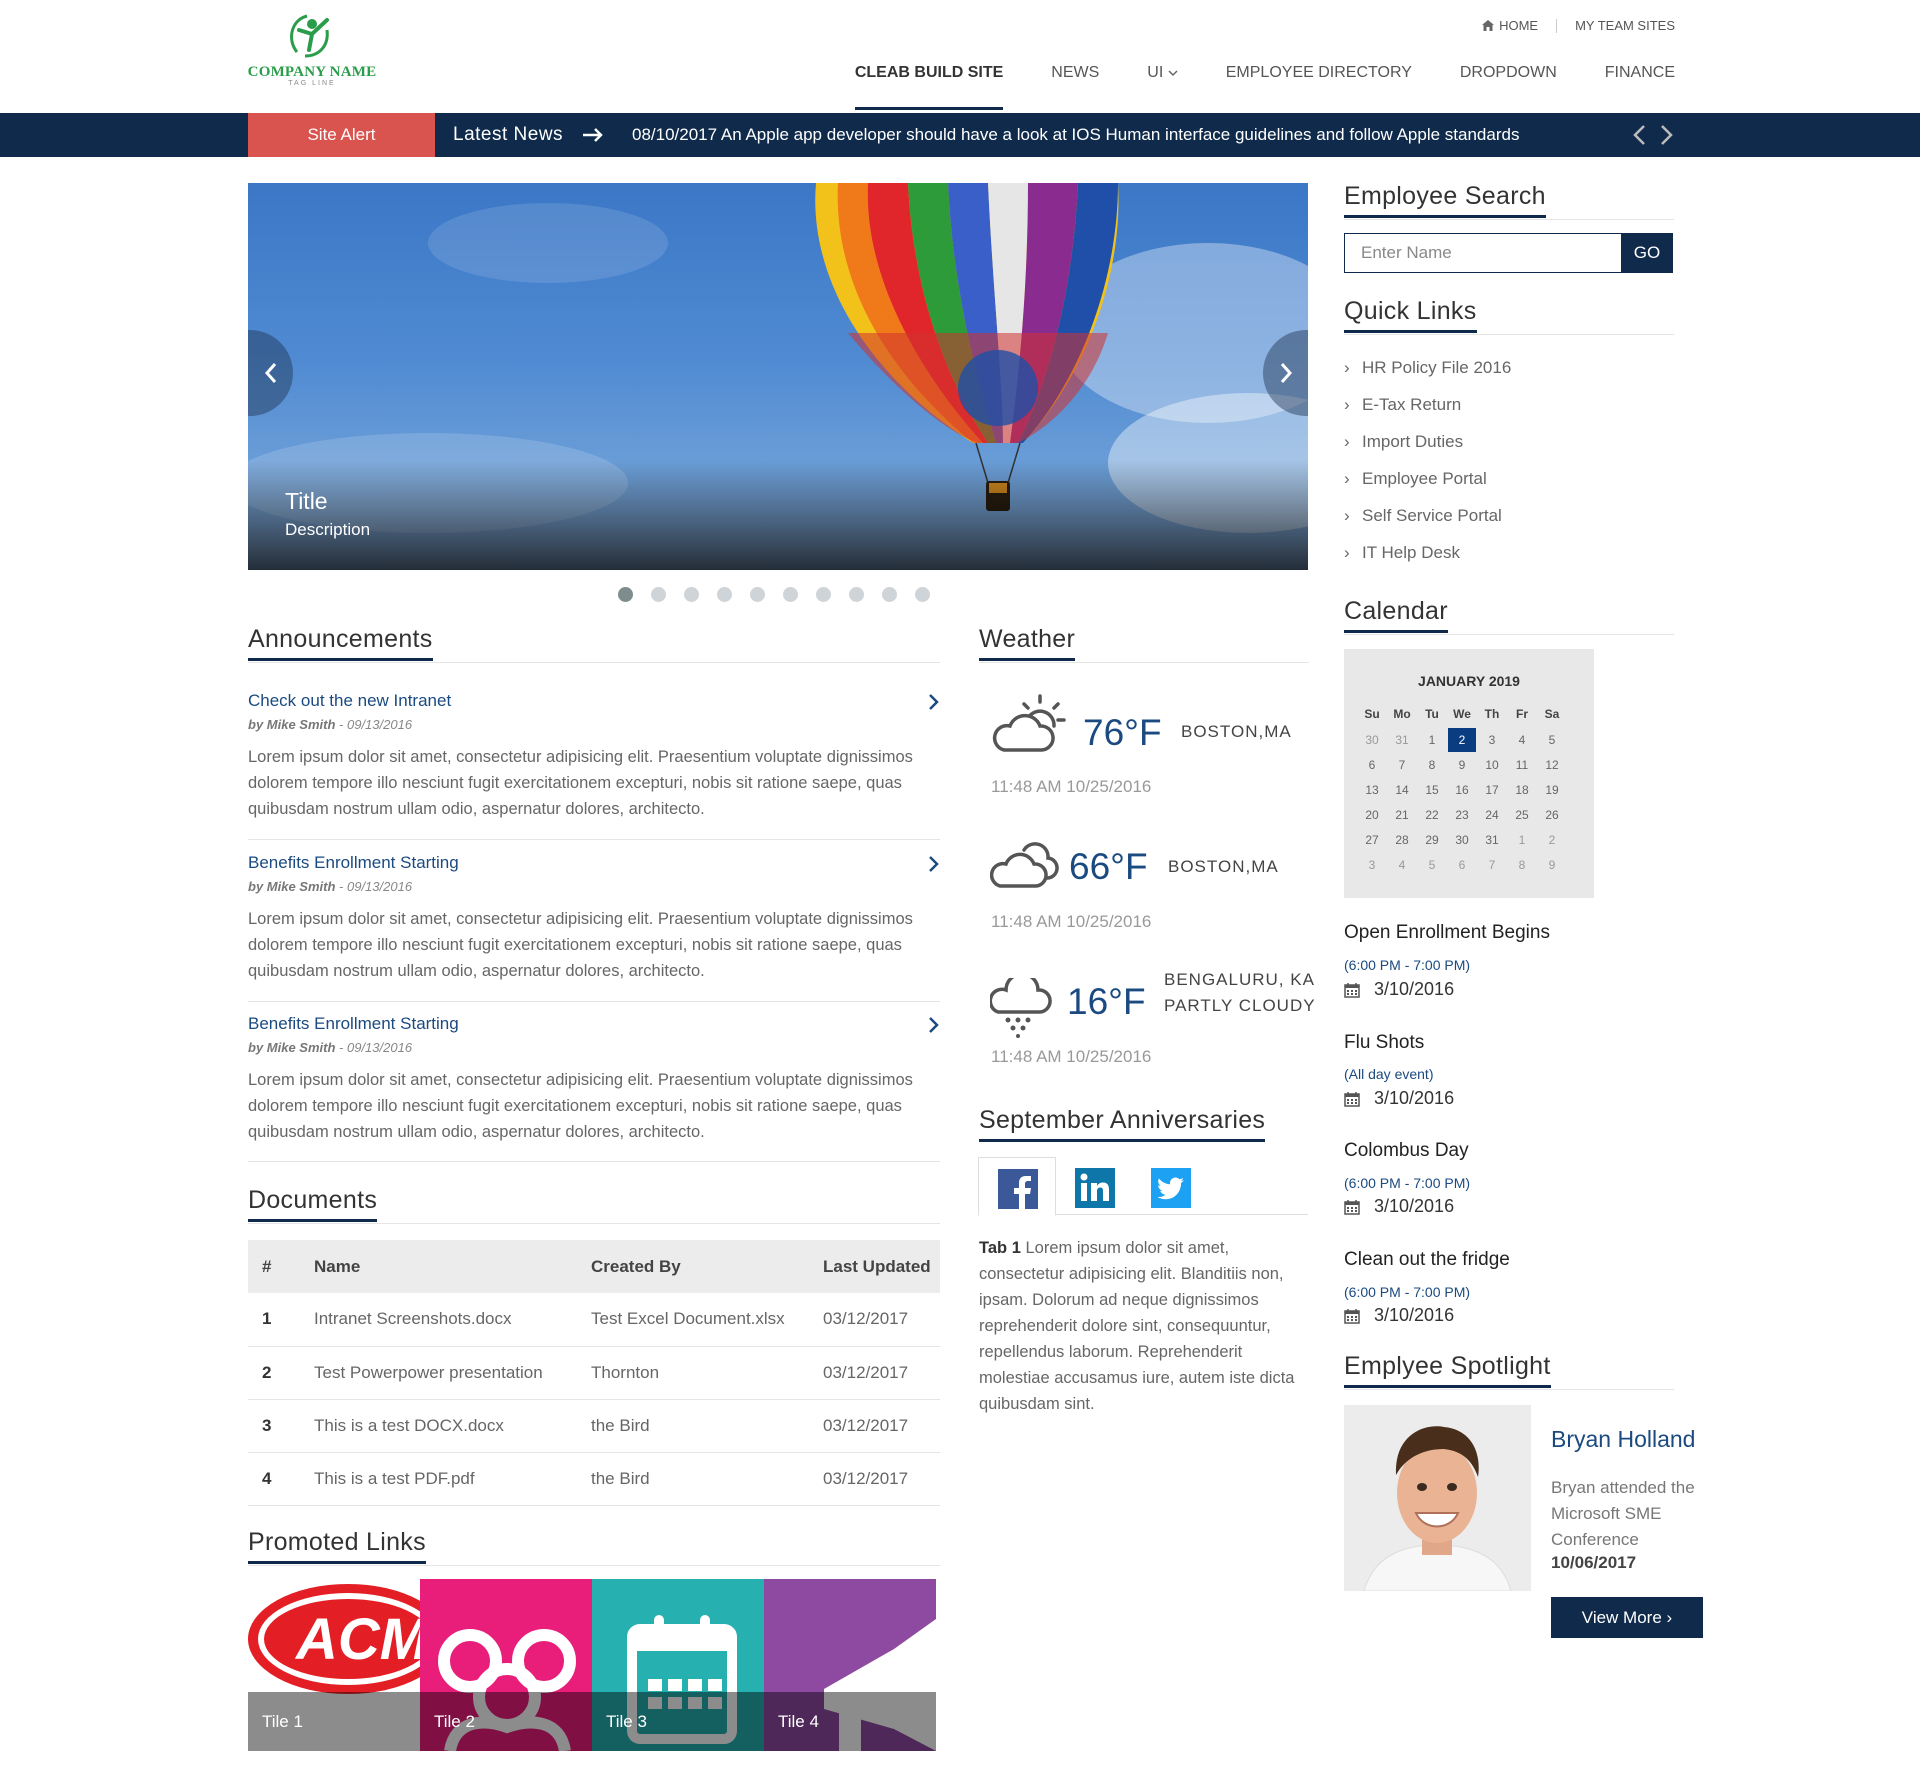 The height and width of the screenshot is (1789, 1920). I want to click on event-title: Clean out the fridge, so click(1427, 1260).